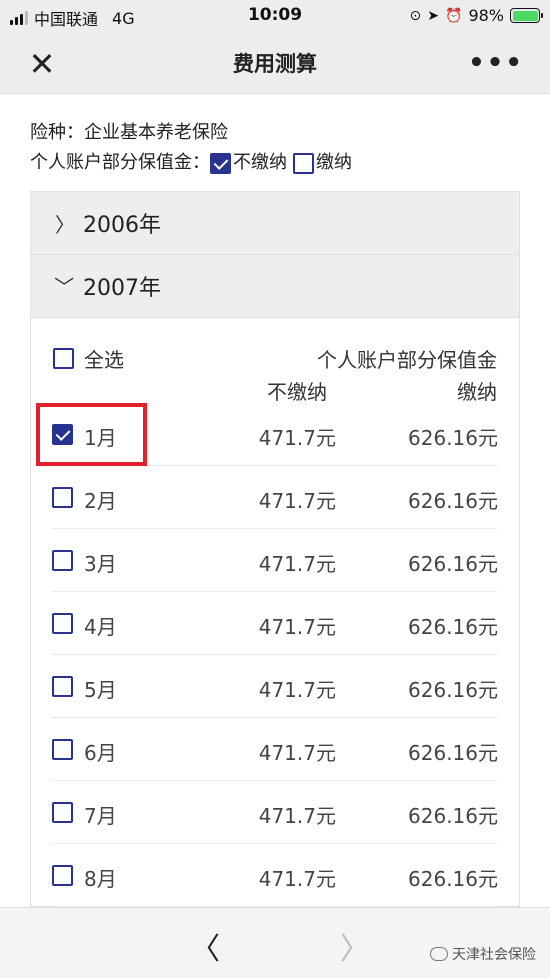  What do you see at coordinates (100, 753) in the screenshot?
I see `month-label: 6月` at bounding box center [100, 753].